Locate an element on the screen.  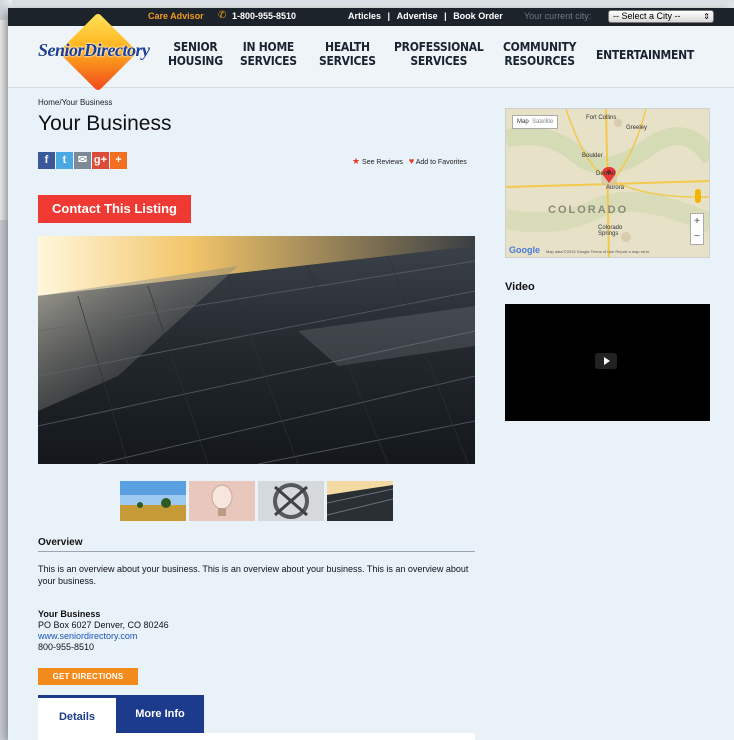
tab-more-info: More Info is located at coordinates (160, 714).